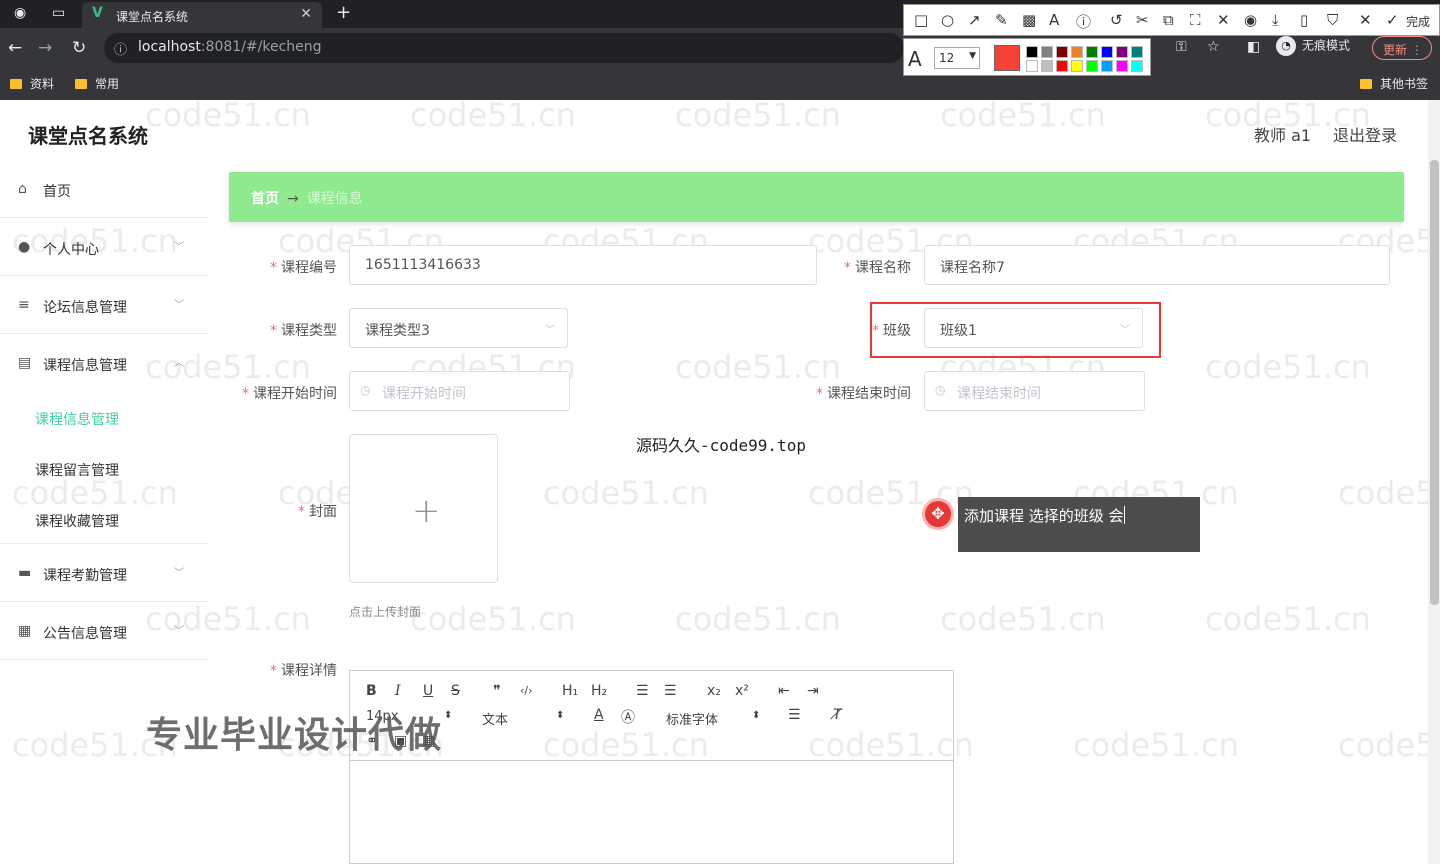 This screenshot has height=864, width=1440. Describe the element at coordinates (385, 612) in the screenshot. I see `cover-upload-tip: 点击上传封面` at that location.